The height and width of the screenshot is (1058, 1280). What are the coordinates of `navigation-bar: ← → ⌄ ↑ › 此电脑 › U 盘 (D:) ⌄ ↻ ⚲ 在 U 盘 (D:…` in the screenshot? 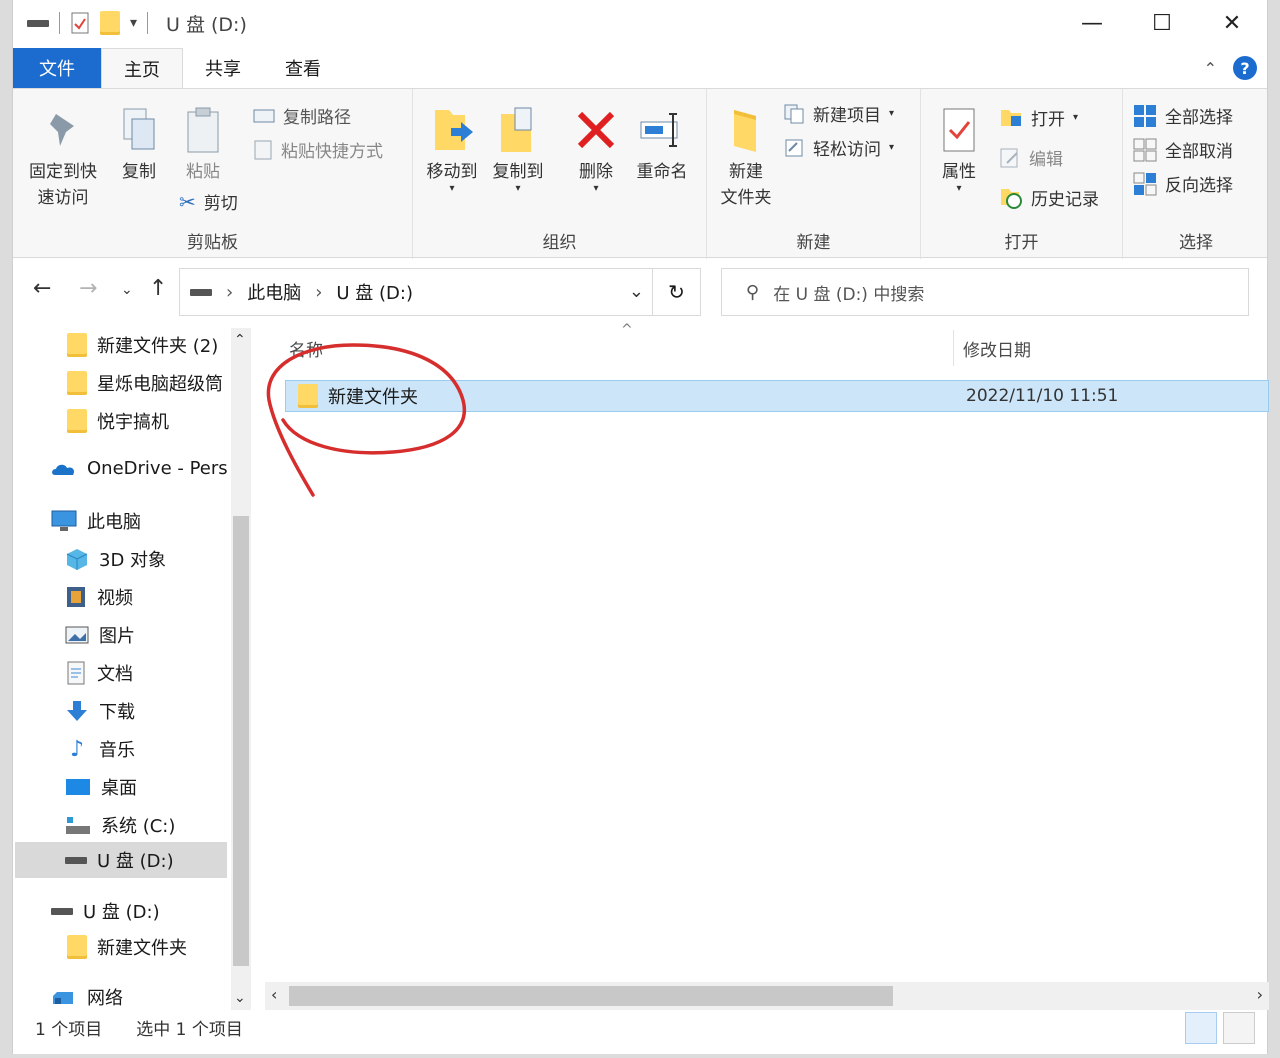 It's located at (640, 291).